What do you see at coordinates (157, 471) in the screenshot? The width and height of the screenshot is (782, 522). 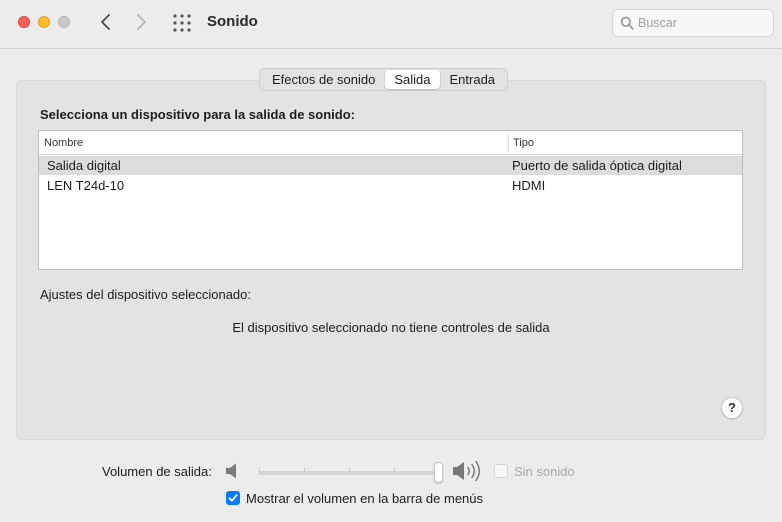 I see `output-volume-label: Volumen de salida:` at bounding box center [157, 471].